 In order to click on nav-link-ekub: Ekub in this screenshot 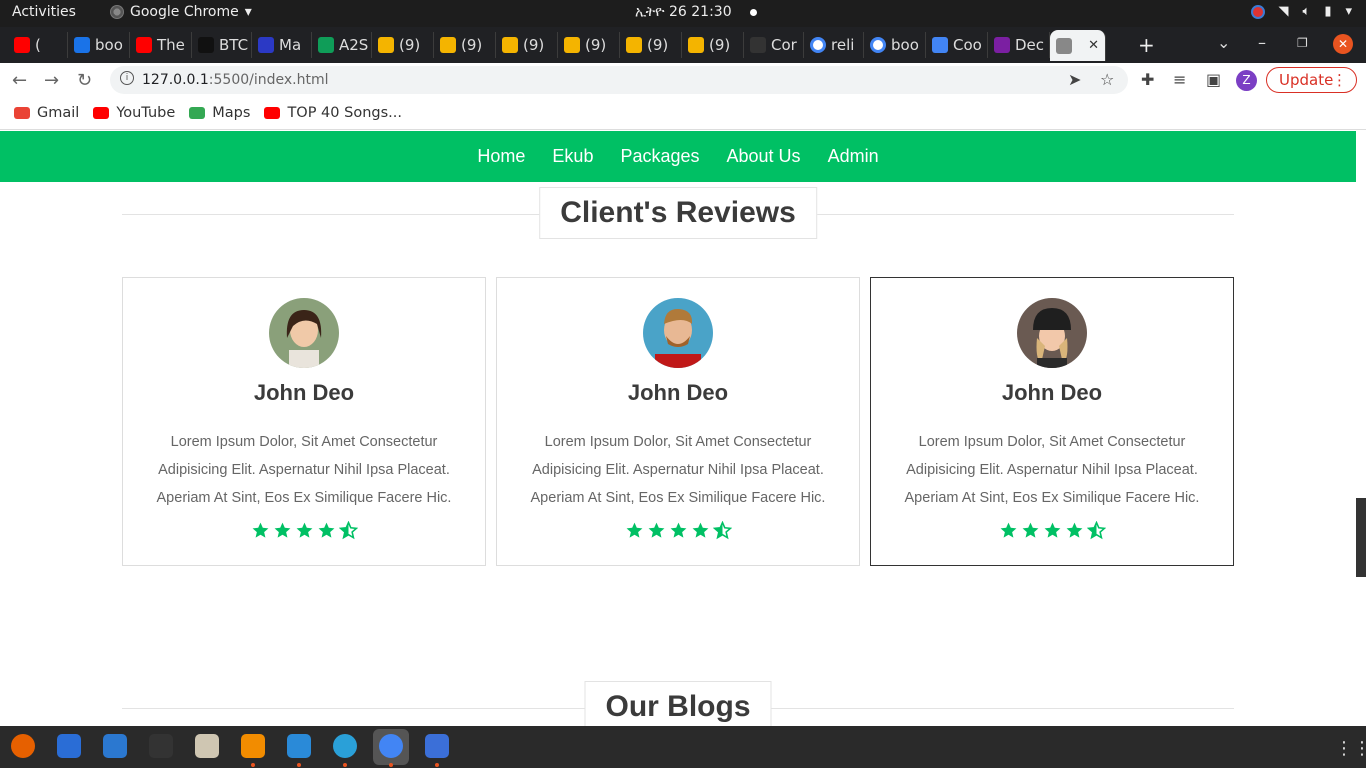, I will do `click(572, 156)`.